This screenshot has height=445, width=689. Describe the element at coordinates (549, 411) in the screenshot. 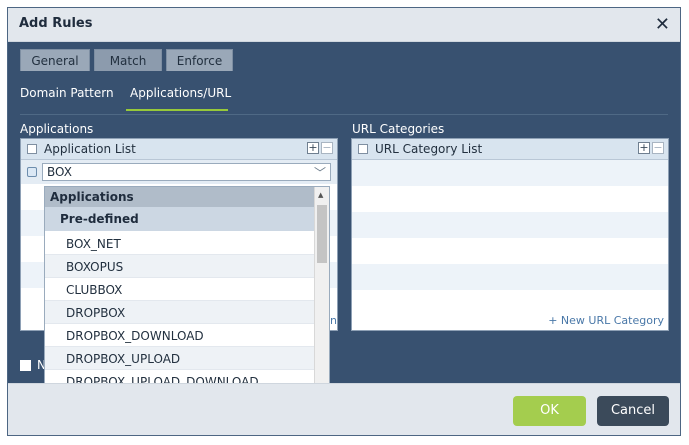

I see `ok-button: OK` at that location.